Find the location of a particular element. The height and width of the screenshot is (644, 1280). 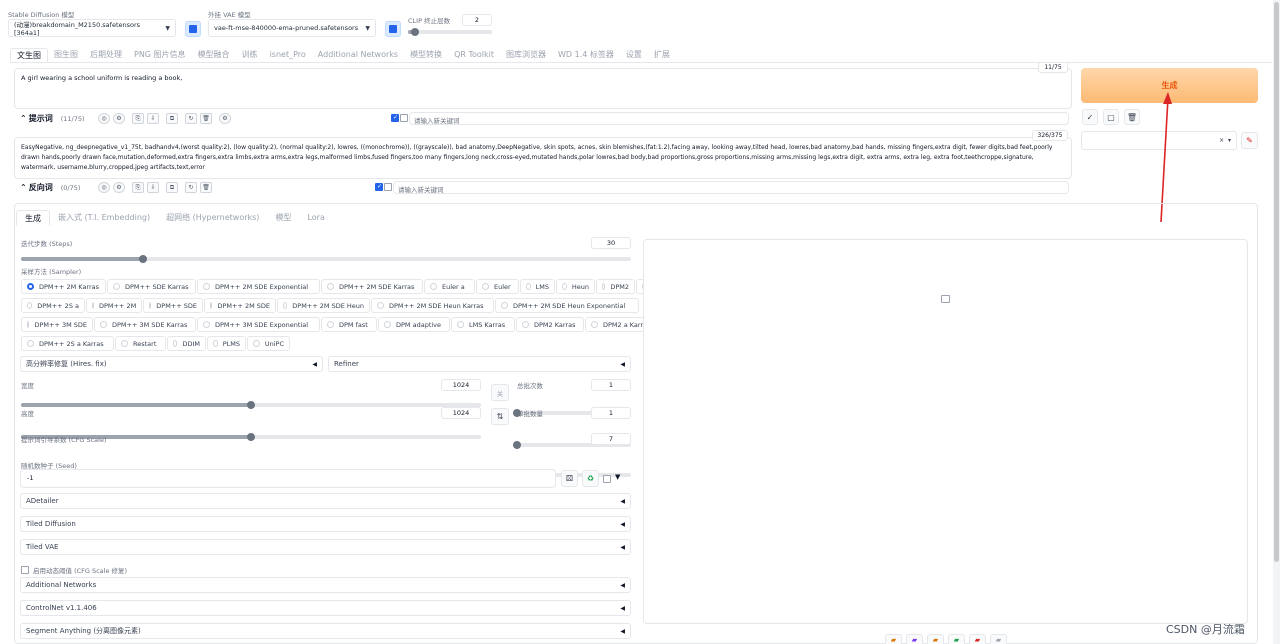

extra-seed-toggle-icon: ▼ is located at coordinates (617, 477).